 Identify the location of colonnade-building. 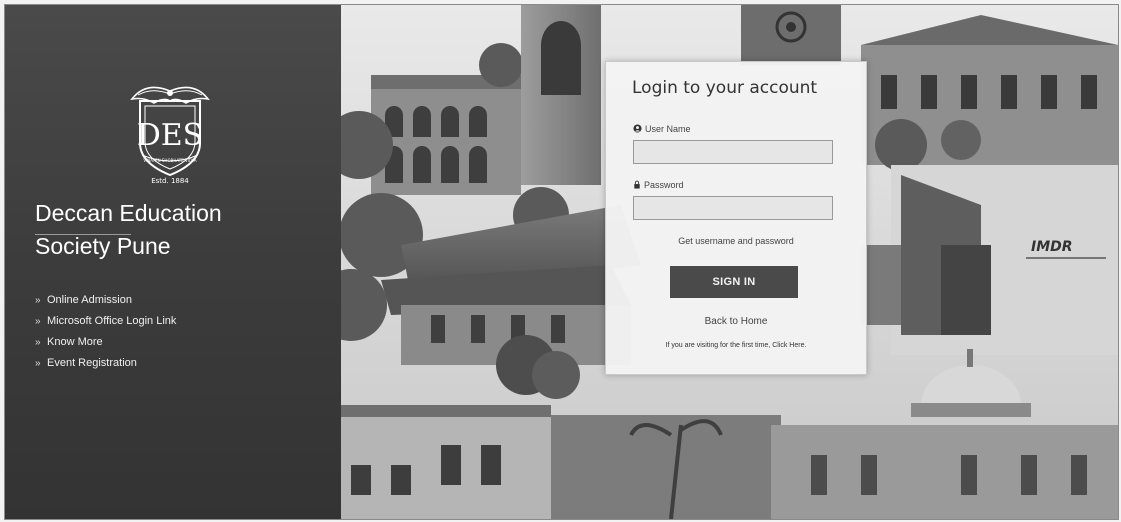
(446, 135).